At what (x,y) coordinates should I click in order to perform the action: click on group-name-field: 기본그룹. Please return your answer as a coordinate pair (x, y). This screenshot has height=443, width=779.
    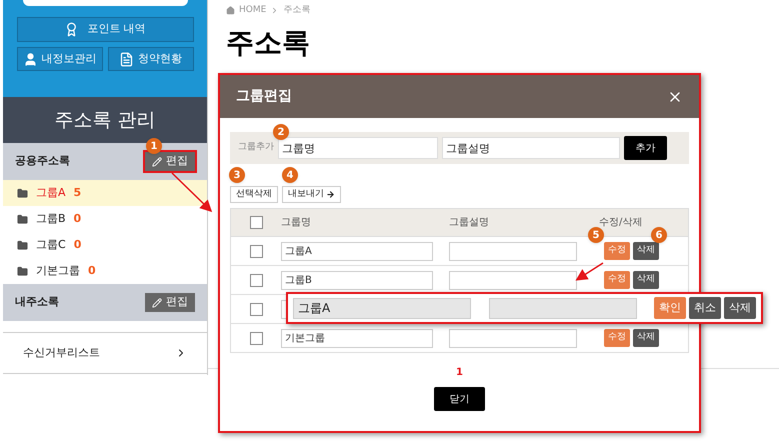
    Looking at the image, I should click on (357, 338).